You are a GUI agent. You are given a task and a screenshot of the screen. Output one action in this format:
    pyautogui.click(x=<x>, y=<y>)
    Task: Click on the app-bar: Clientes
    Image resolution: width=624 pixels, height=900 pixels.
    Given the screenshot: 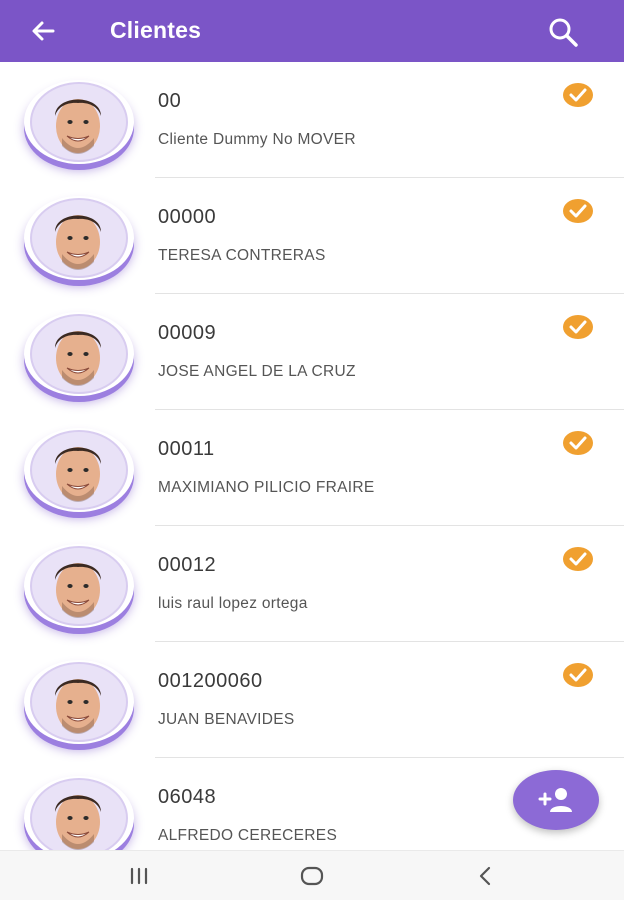 What is the action you would take?
    pyautogui.click(x=312, y=31)
    